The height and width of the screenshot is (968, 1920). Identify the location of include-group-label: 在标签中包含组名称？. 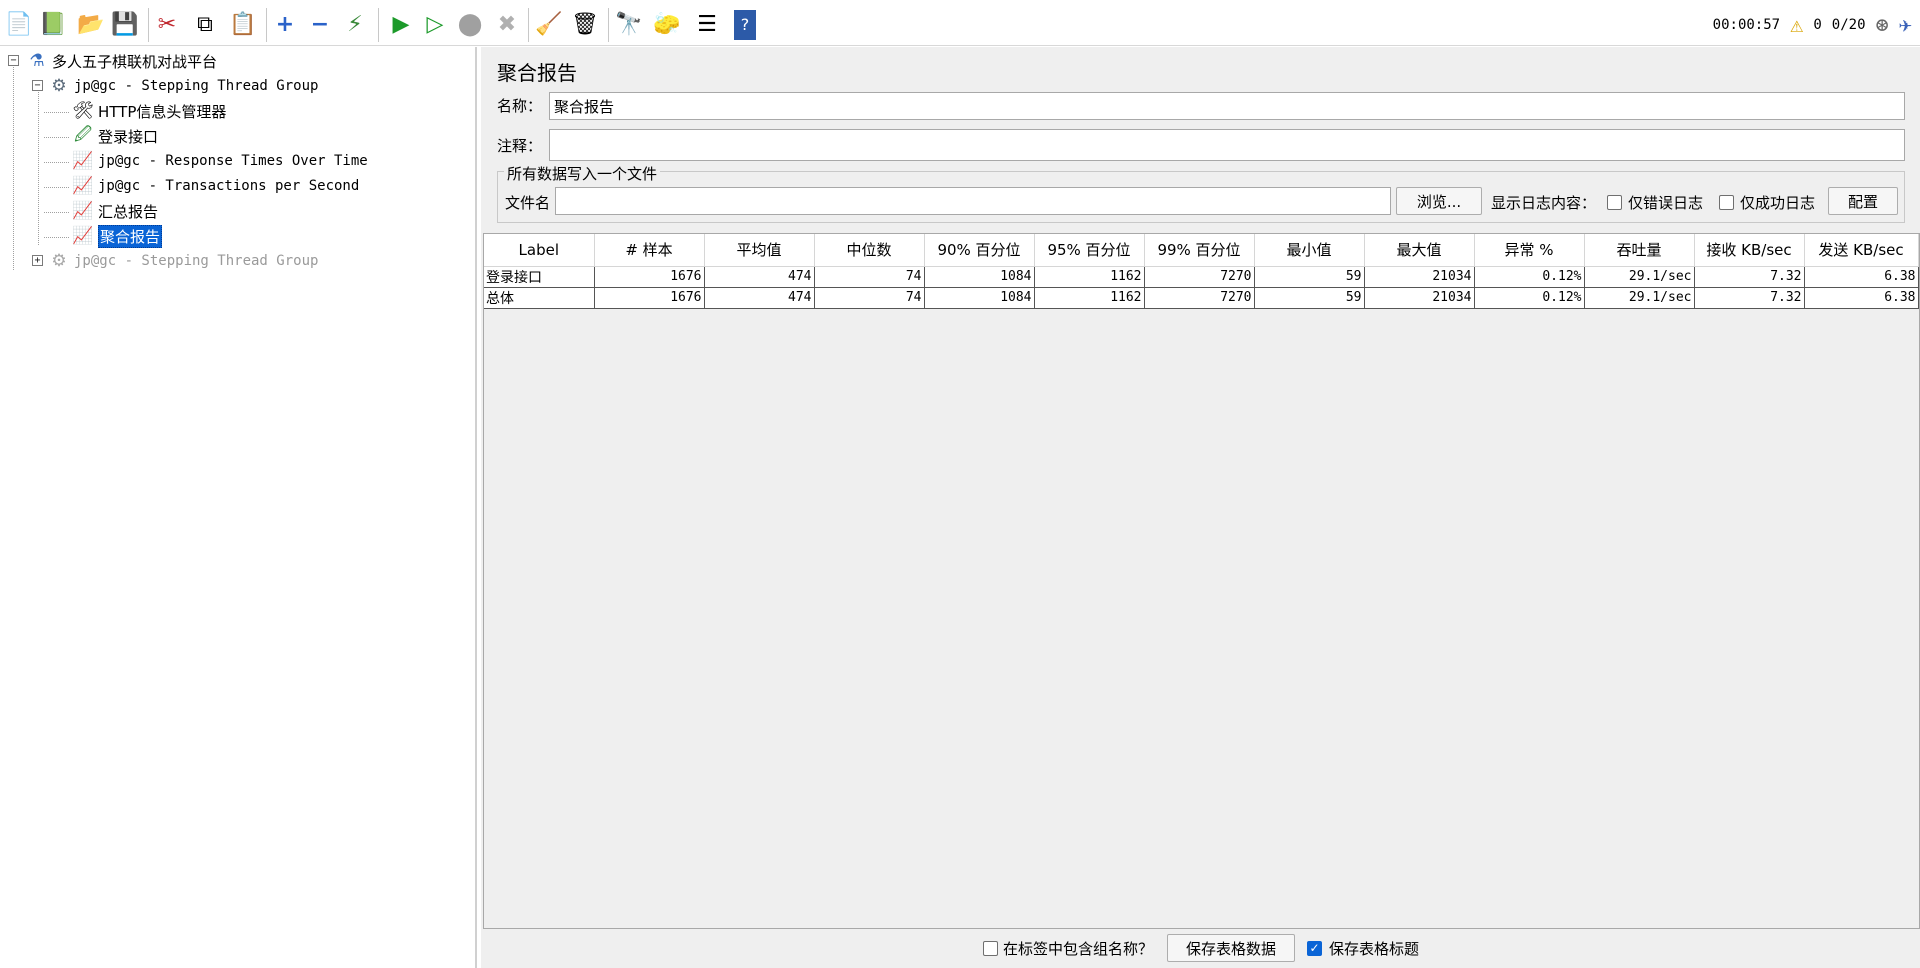
(1078, 949).